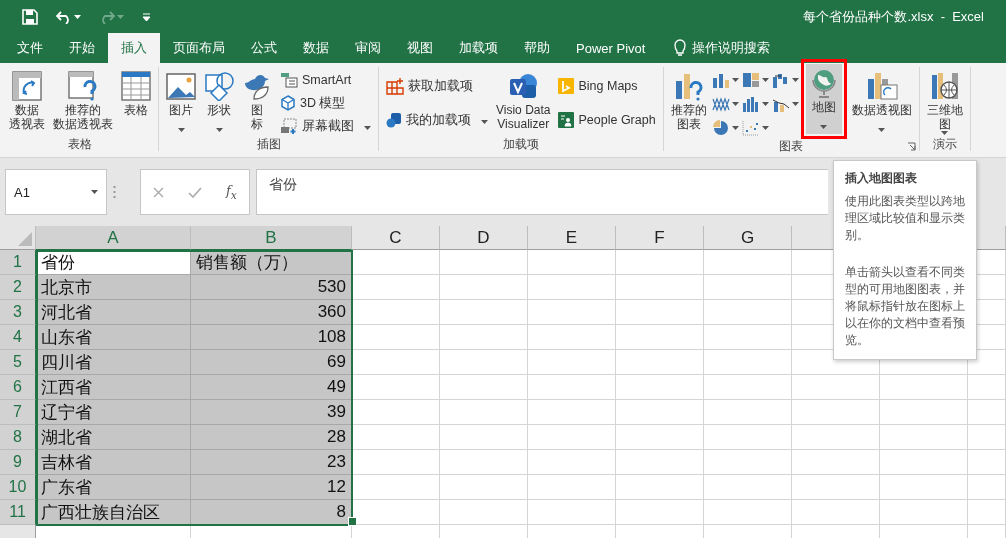 This screenshot has width=1006, height=538. What do you see at coordinates (268, 144) in the screenshot?
I see `group-label: 插图` at bounding box center [268, 144].